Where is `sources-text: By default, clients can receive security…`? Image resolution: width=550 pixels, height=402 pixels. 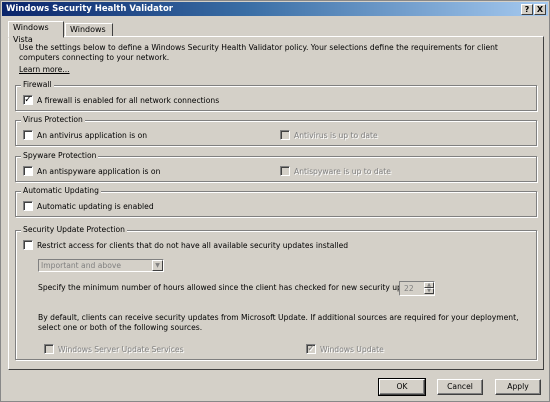
sources-text: By default, clients can receive security… is located at coordinates (278, 322).